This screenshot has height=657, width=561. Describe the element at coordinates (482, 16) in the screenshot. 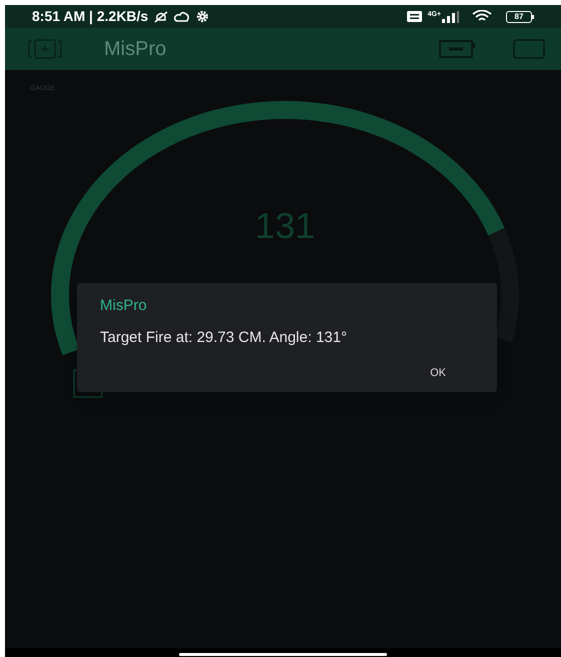

I see `wifi-icon` at that location.